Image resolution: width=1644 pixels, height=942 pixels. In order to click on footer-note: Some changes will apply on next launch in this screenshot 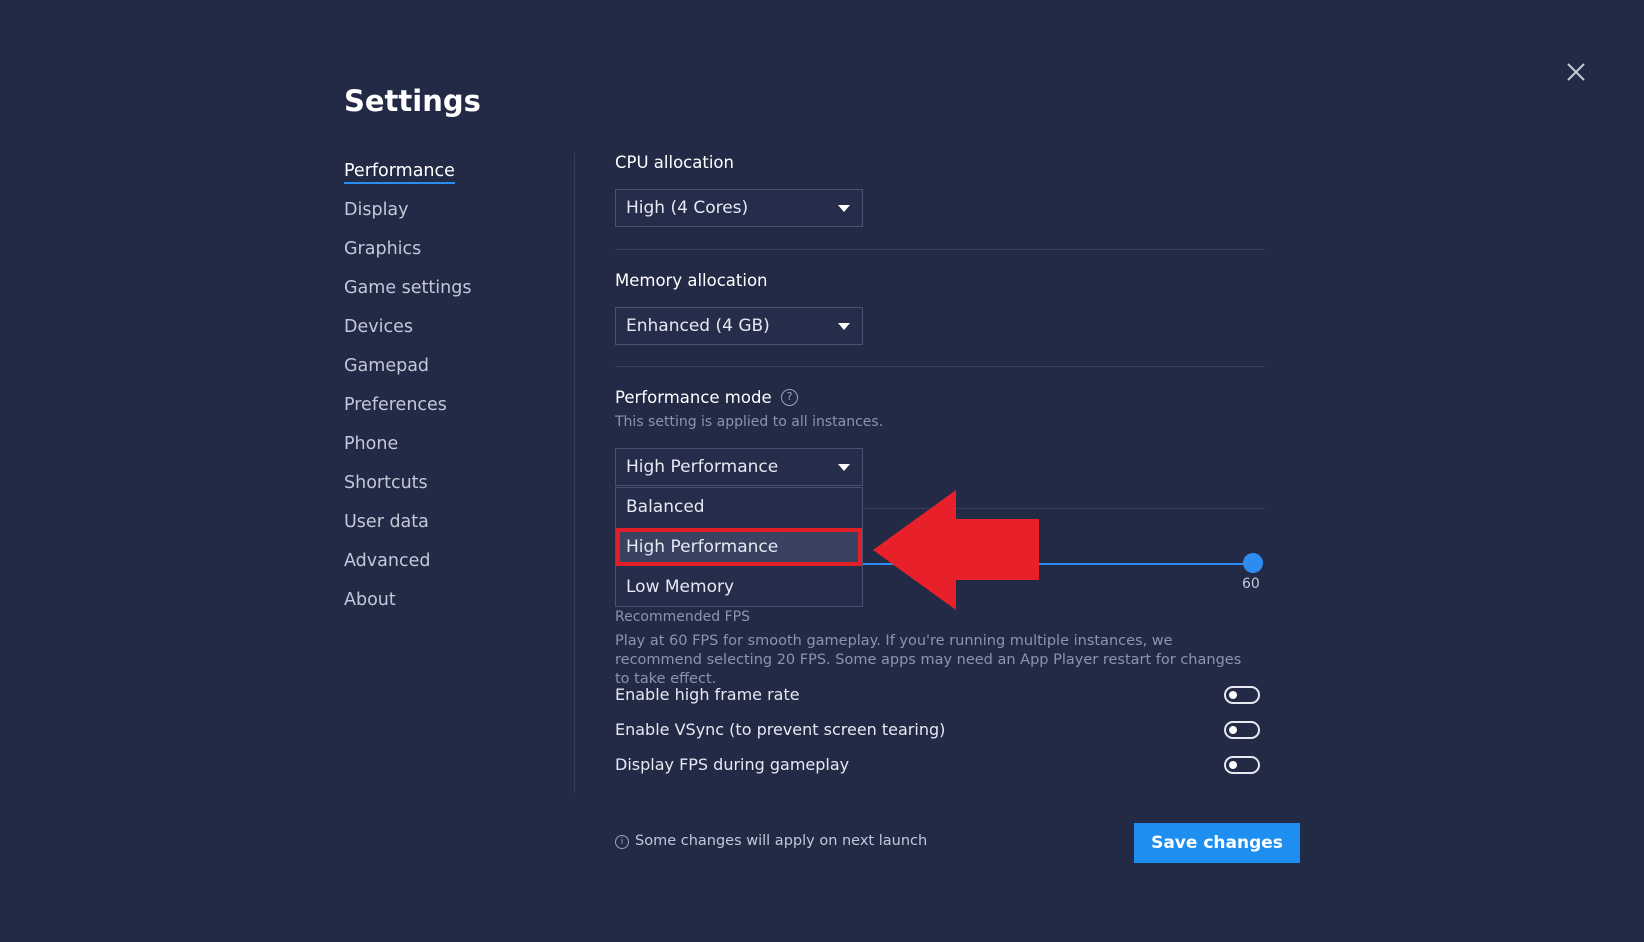, I will do `click(781, 841)`.